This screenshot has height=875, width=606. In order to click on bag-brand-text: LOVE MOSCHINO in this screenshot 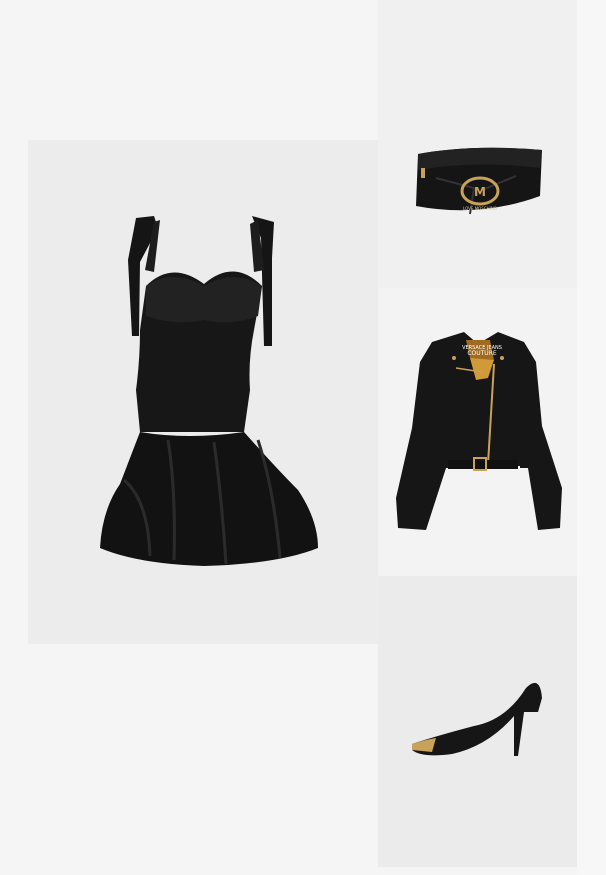, I will do `click(480, 208)`.